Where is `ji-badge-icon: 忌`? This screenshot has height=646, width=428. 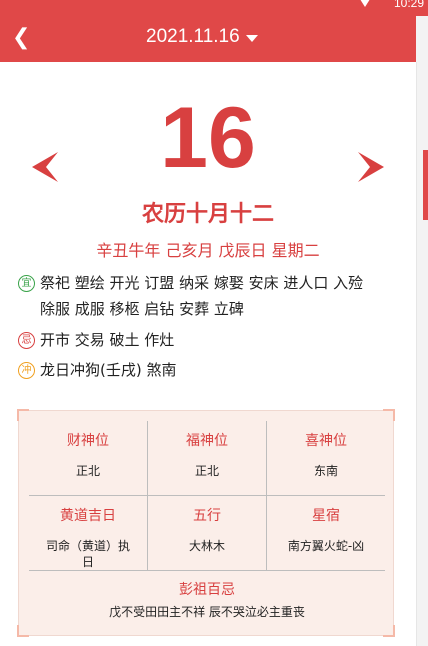 ji-badge-icon: 忌 is located at coordinates (26, 340).